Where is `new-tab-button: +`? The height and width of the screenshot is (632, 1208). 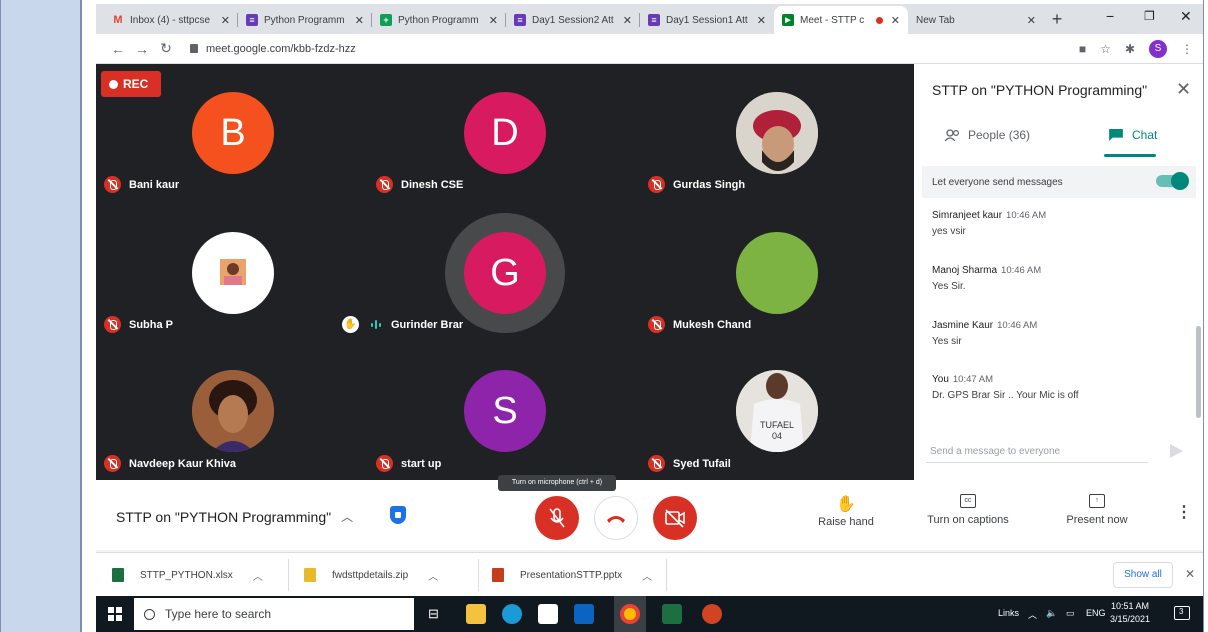
new-tab-button: + is located at coordinates (1057, 20).